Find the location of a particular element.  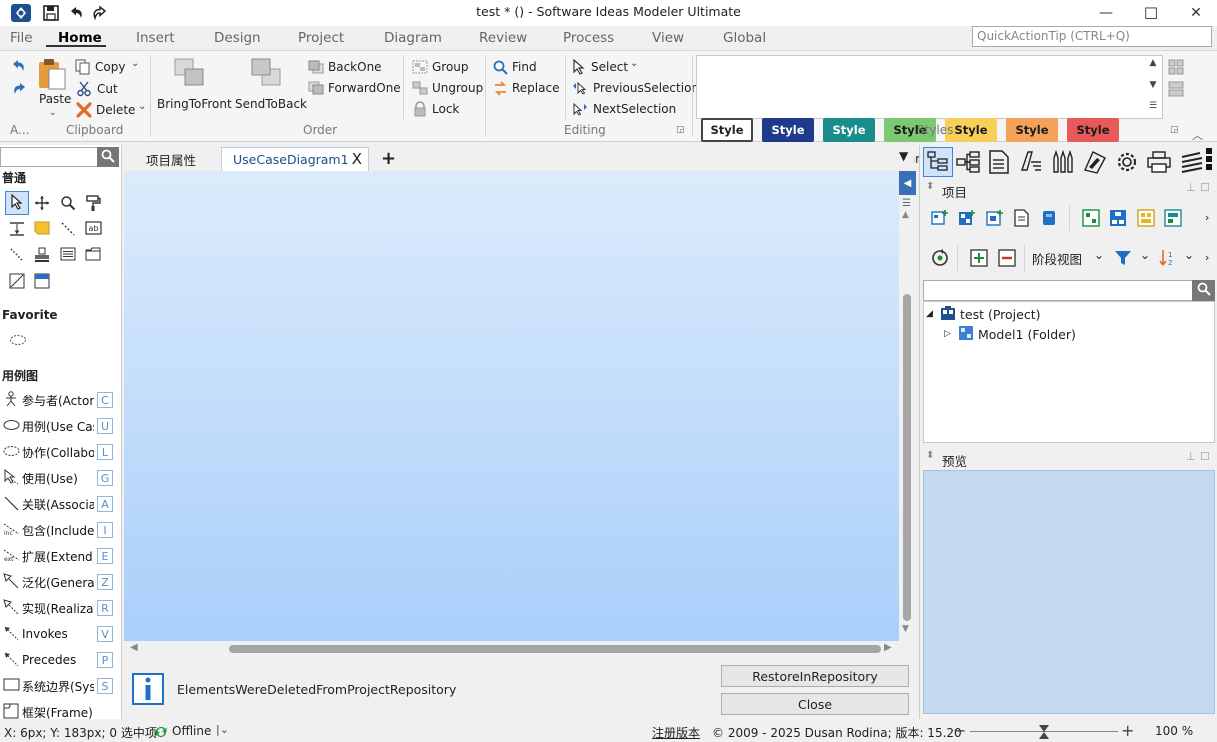

paste-icon is located at coordinates (52, 75).